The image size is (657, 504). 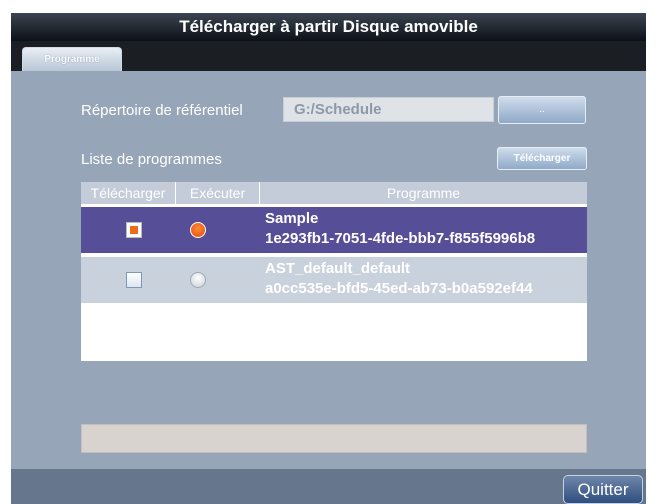 I want to click on tab-programme: Programme, so click(x=72, y=59).